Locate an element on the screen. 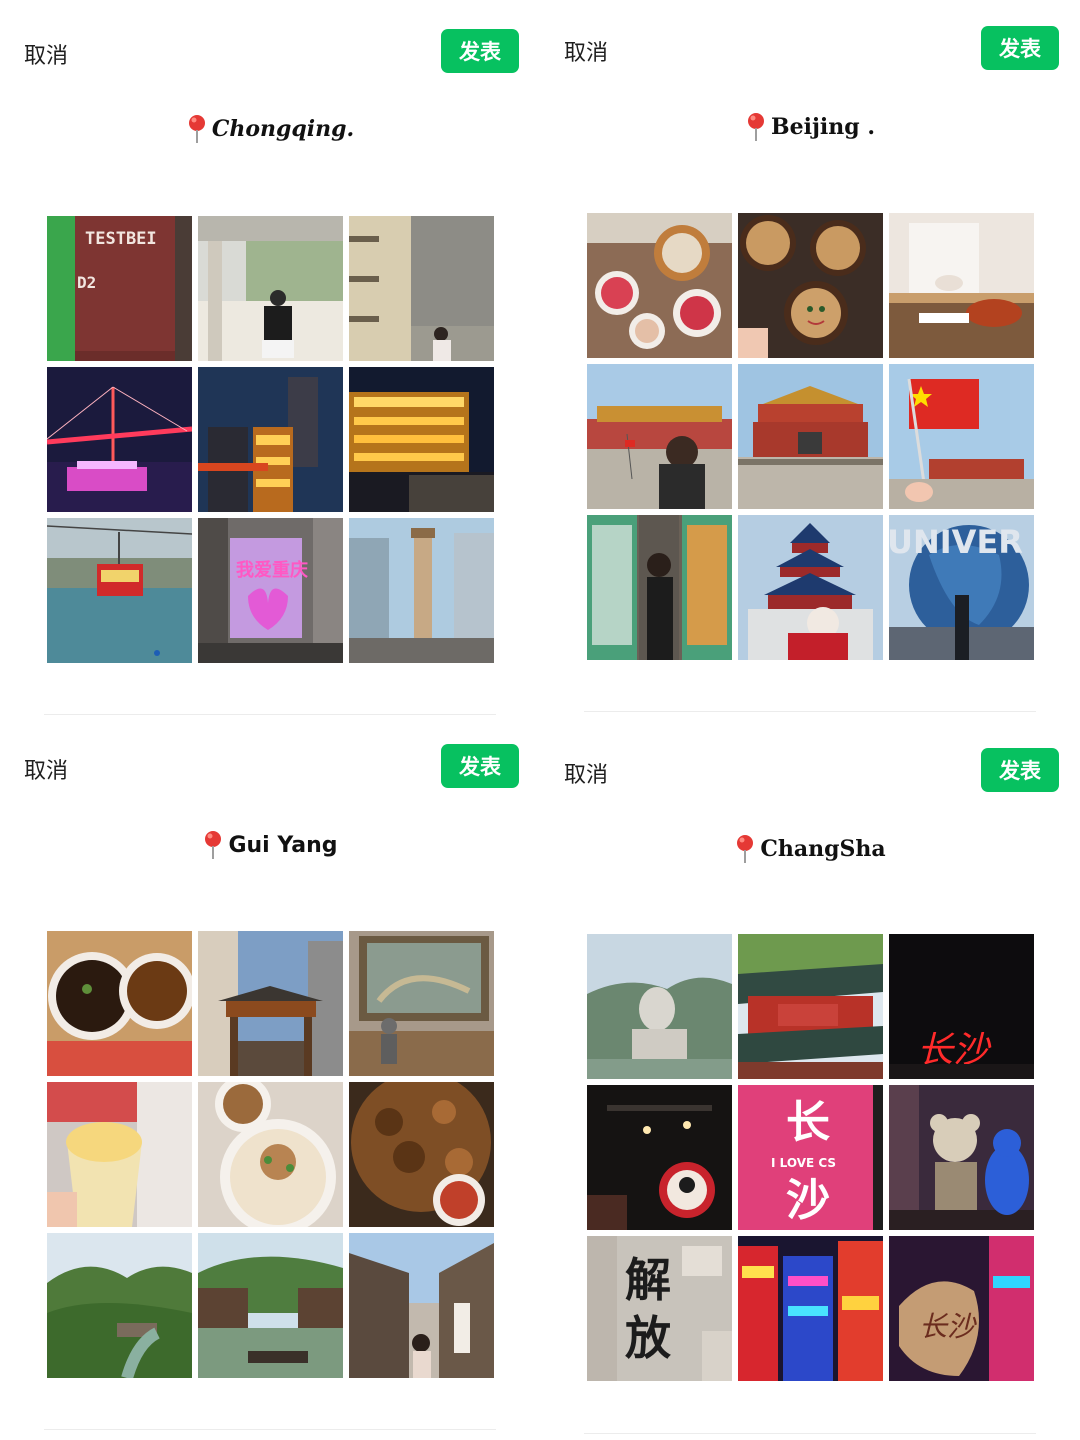 The image size is (1080, 1440). night-tower-photo is located at coordinates (270, 439).